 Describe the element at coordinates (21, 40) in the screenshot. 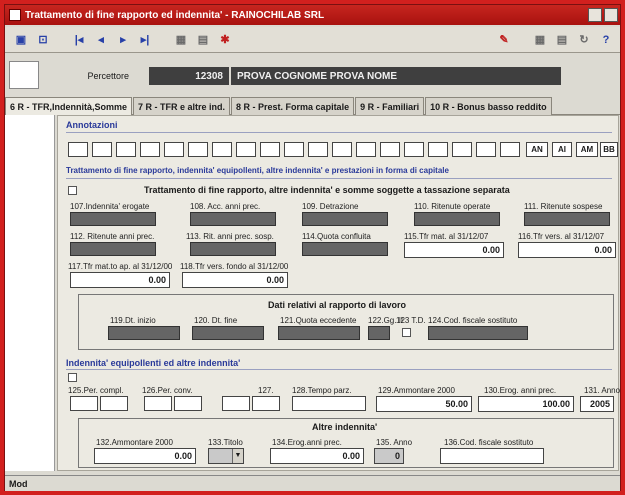

I see `save-icon: ▣` at that location.